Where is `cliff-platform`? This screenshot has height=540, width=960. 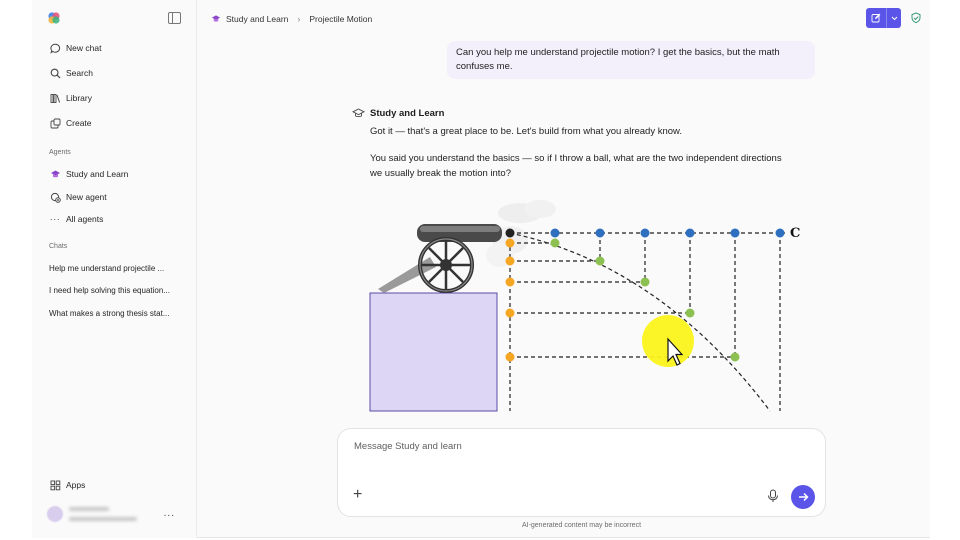 cliff-platform is located at coordinates (433, 352).